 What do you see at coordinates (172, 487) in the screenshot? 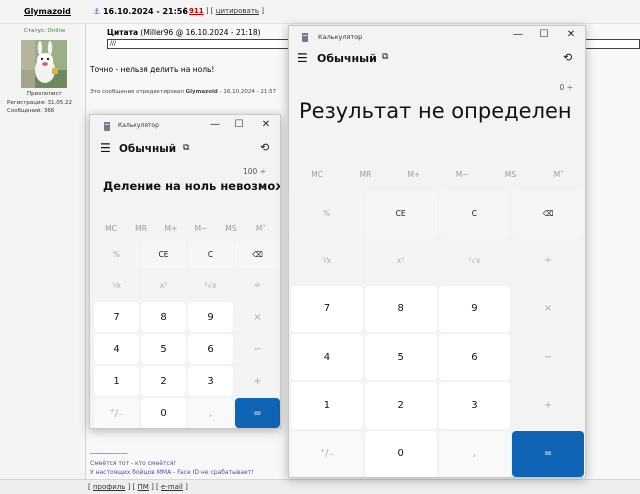
I see `email-link: e-mail` at bounding box center [172, 487].